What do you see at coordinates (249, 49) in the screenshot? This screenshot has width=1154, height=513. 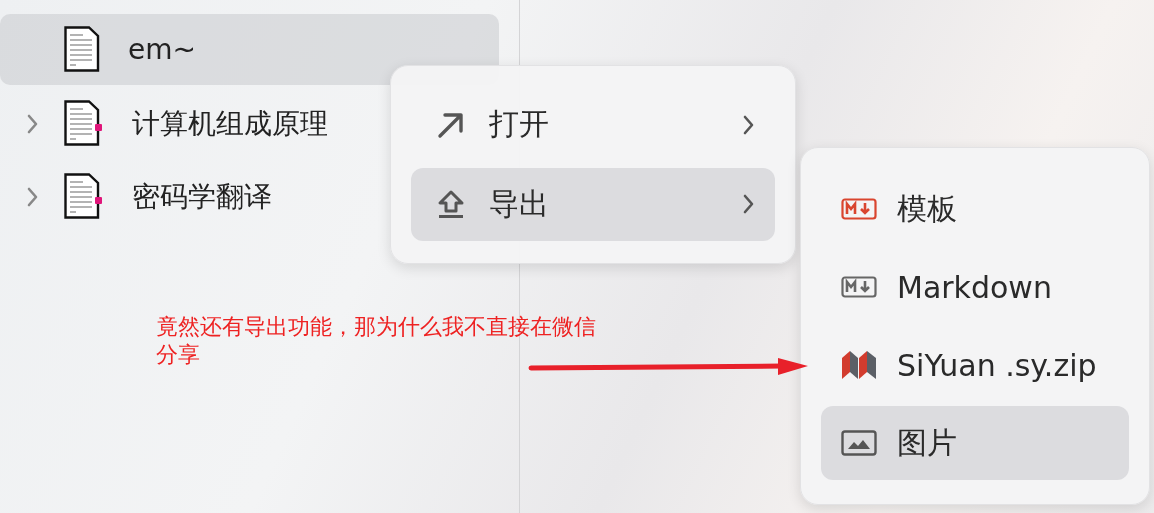 I see `tree-item: em~` at bounding box center [249, 49].